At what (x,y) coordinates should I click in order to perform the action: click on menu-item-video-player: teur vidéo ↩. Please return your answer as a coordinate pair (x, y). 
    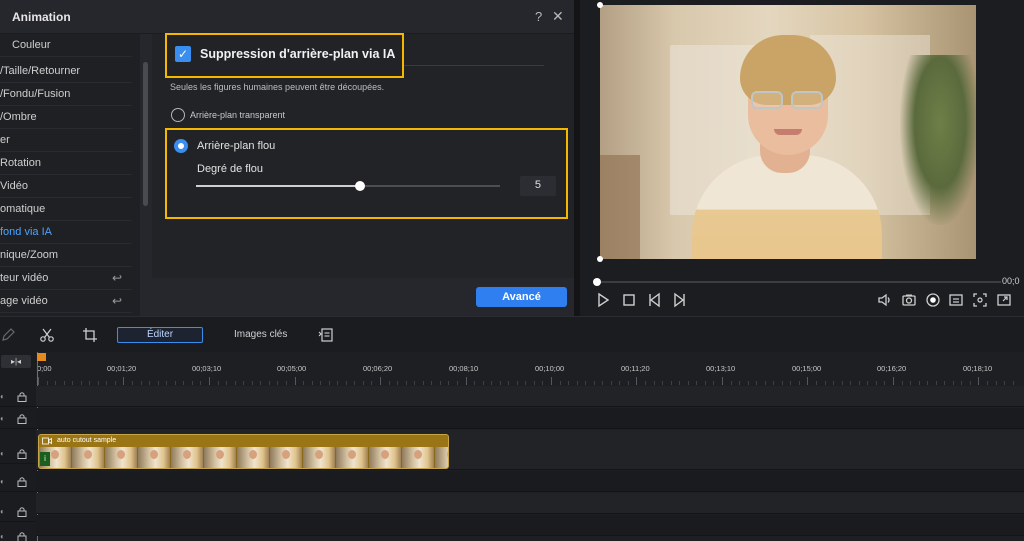
    Looking at the image, I should click on (66, 278).